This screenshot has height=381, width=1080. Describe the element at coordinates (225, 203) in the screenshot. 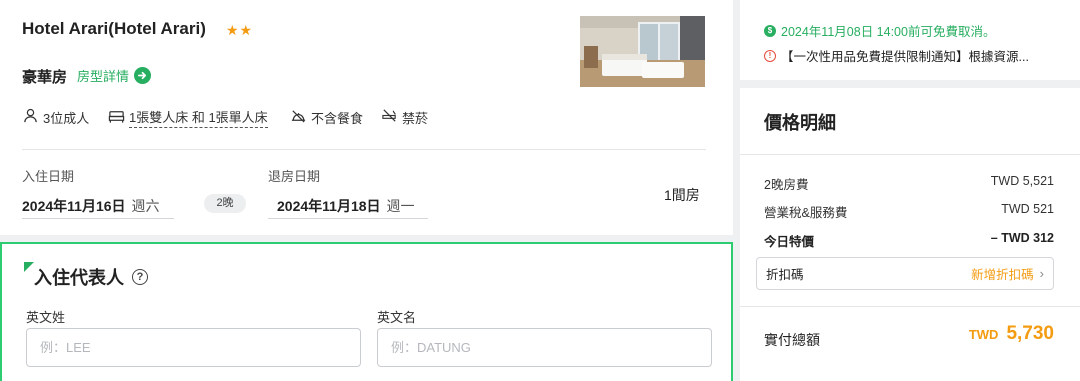

I see `nights-badge: 2晚` at that location.